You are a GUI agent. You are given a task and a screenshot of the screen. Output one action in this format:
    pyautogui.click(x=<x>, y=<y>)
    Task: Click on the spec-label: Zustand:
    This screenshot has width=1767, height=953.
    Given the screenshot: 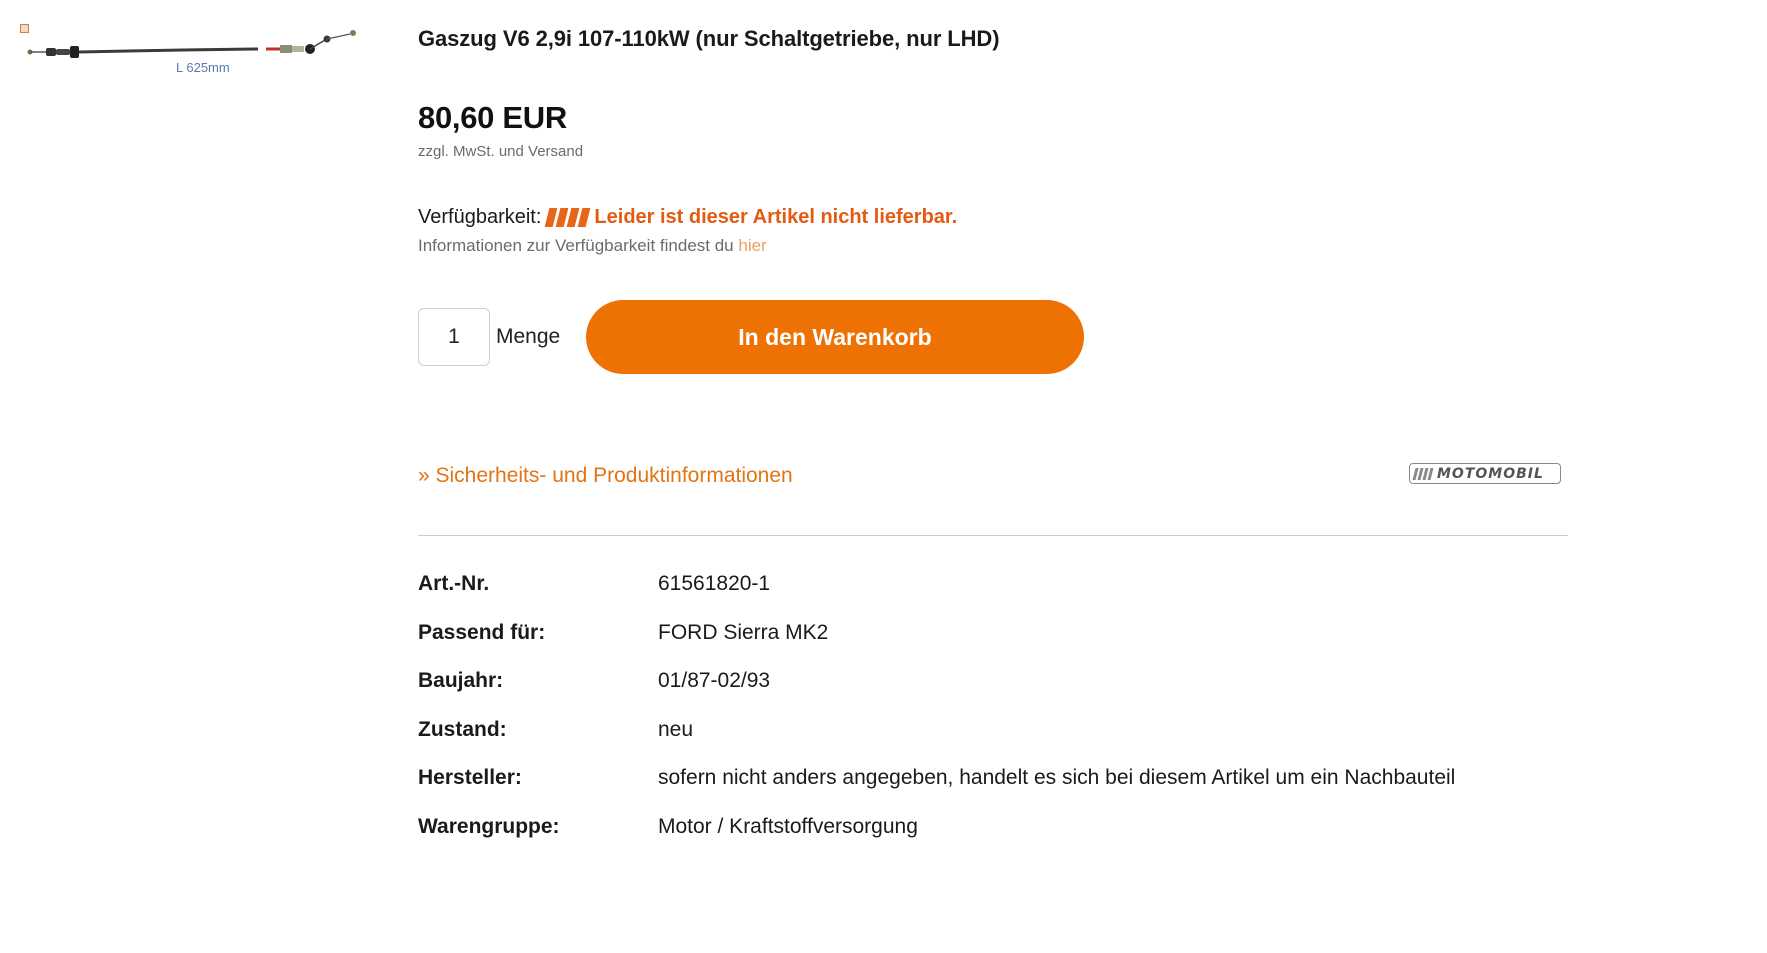 What is the action you would take?
    pyautogui.click(x=462, y=729)
    